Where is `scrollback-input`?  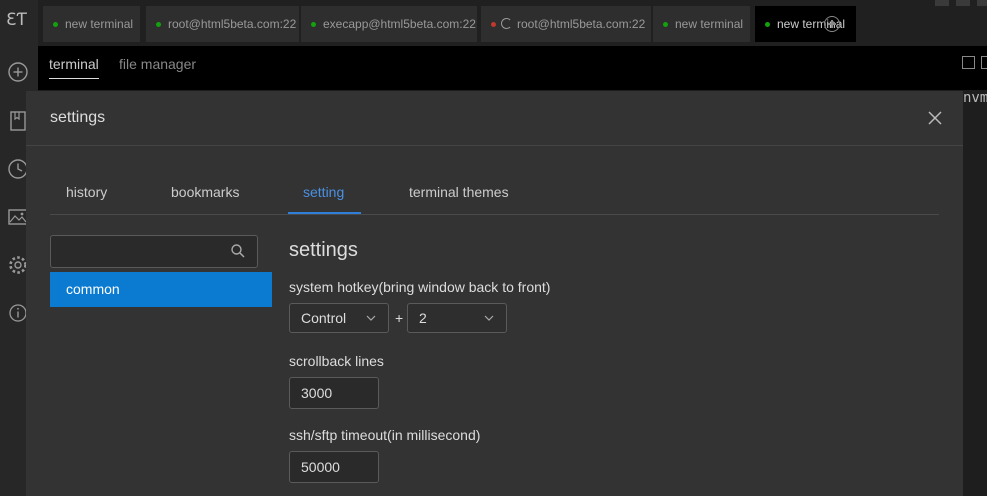
scrollback-input is located at coordinates (334, 393).